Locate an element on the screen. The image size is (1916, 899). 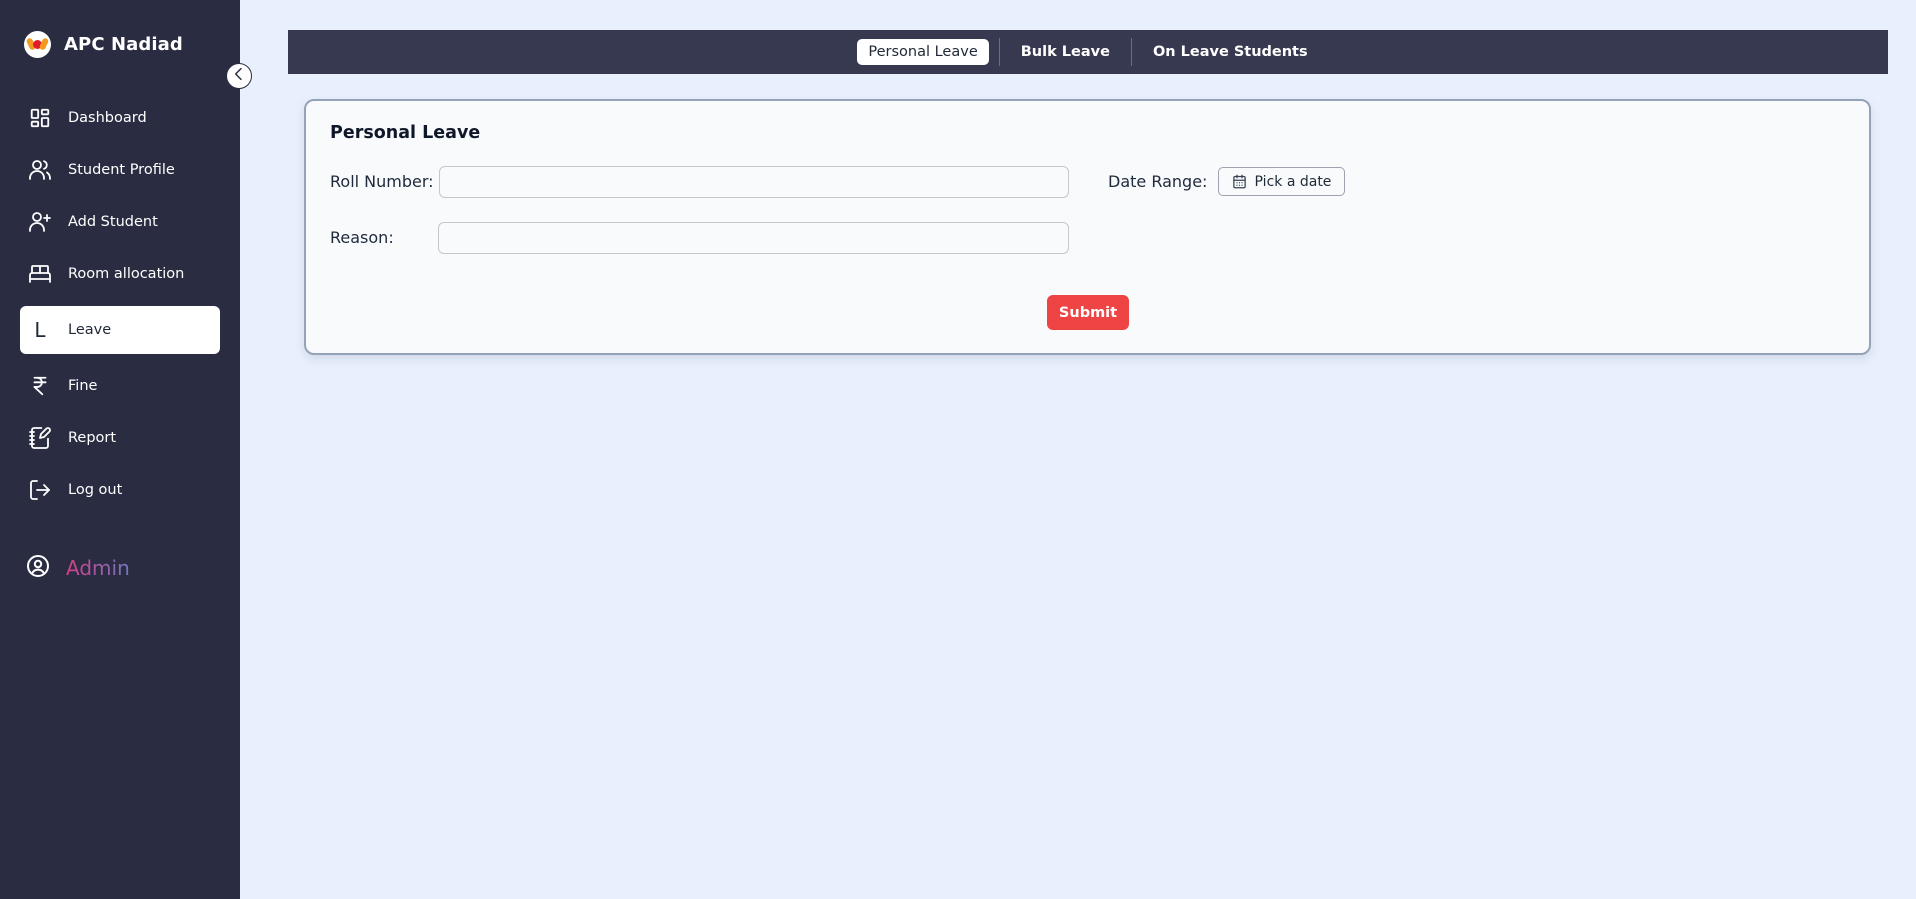
chevron-left-icon is located at coordinates (239, 76).